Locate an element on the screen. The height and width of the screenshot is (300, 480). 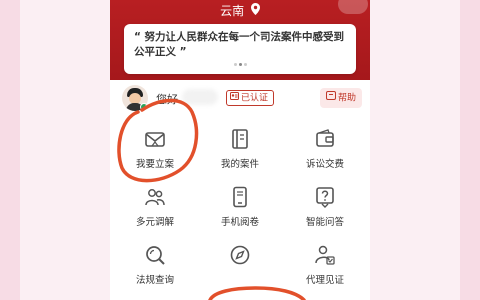
service-label: 多元调解 is located at coordinates (154, 222).